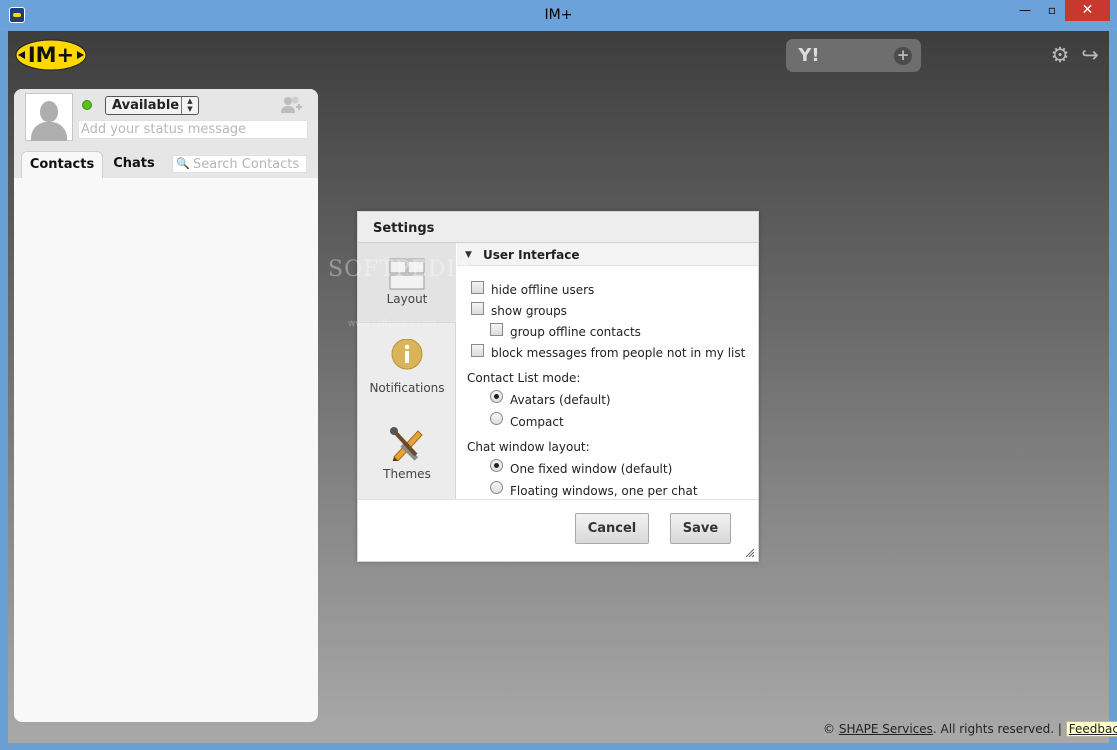 The image size is (1117, 750). I want to click on hide-offline-label: hide offline users, so click(543, 290).